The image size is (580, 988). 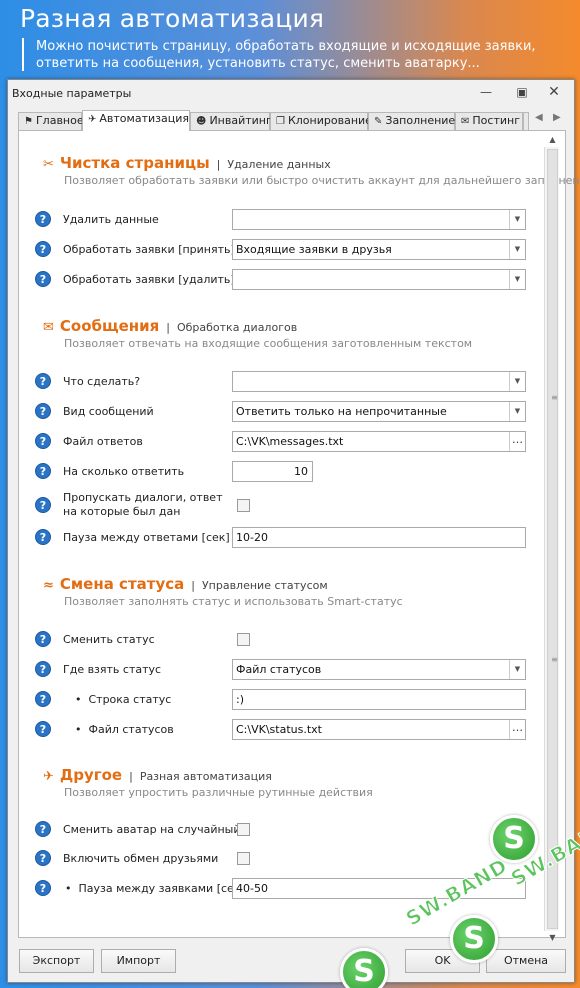 I want to click on maximize-icon: ▣, so click(x=522, y=92).